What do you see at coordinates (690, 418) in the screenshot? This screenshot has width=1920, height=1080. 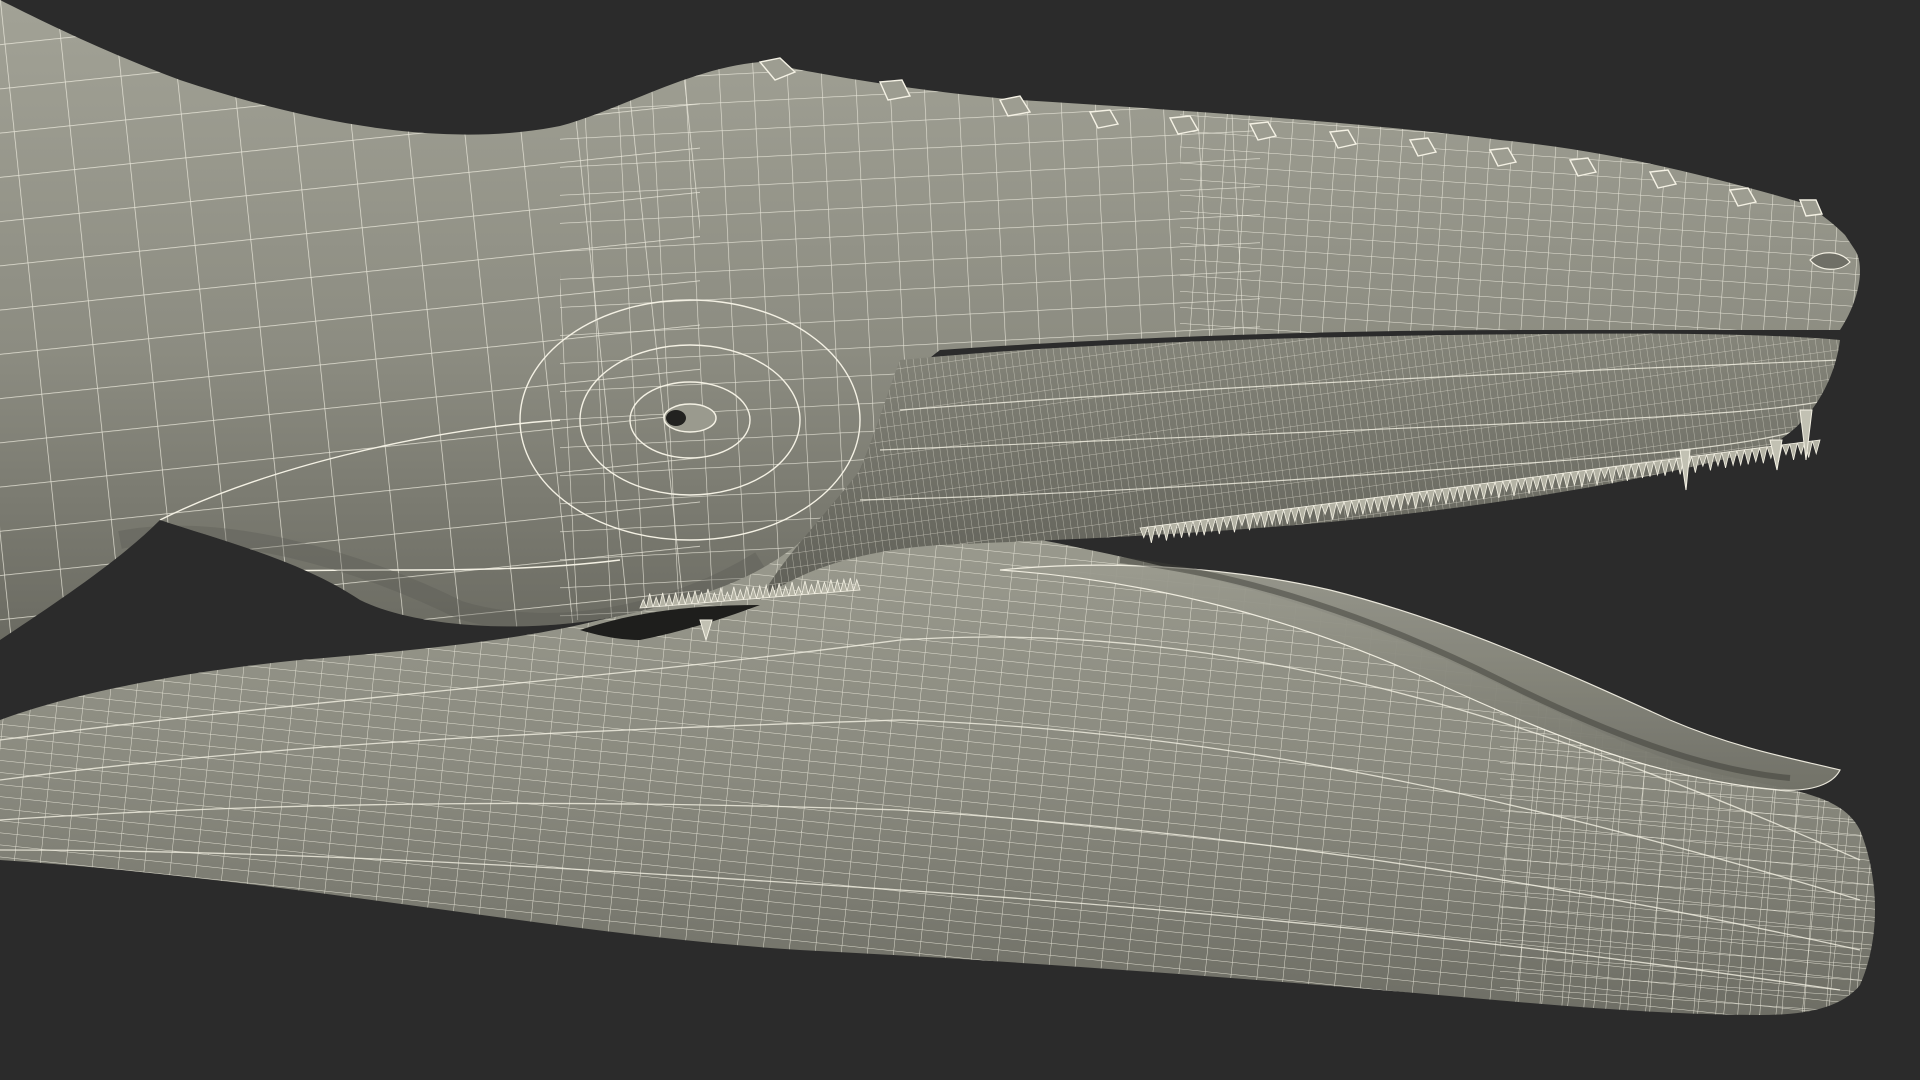 I see `eye` at bounding box center [690, 418].